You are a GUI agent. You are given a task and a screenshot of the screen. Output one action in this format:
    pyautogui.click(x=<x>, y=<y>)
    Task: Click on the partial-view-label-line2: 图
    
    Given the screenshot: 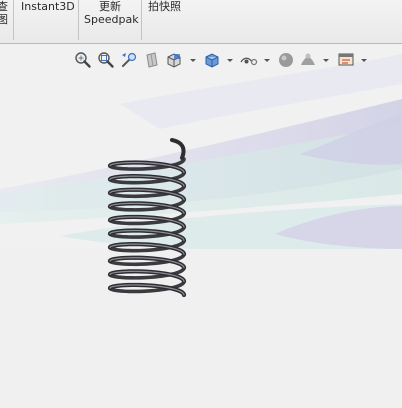 What is the action you would take?
    pyautogui.click(x=4, y=19)
    